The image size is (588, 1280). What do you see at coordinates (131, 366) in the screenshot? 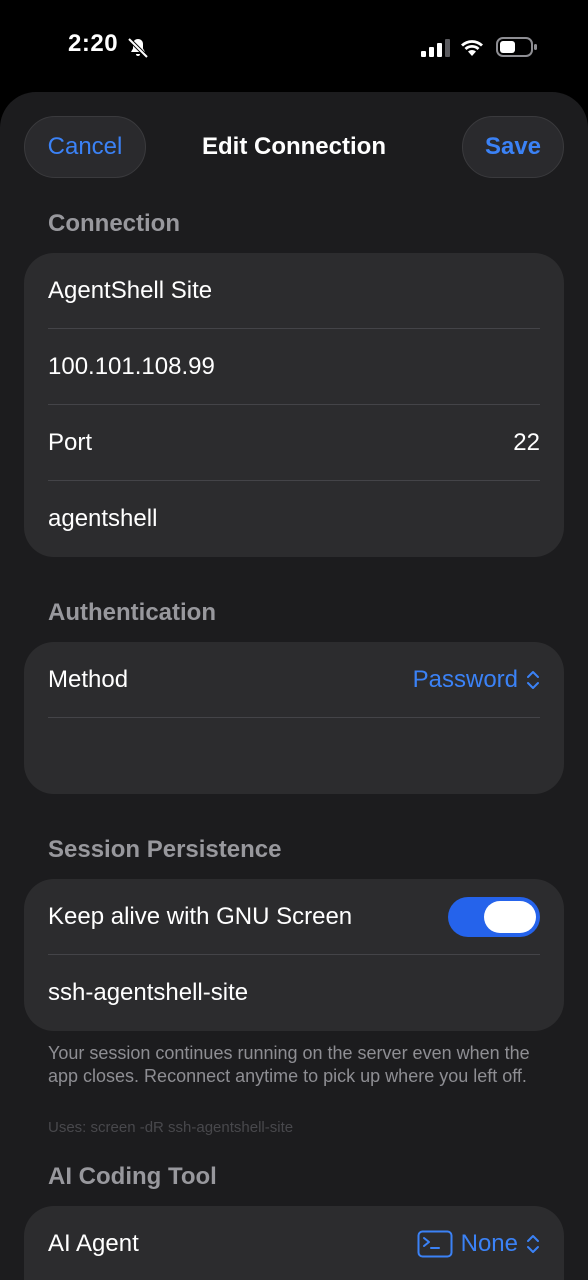
I see `host-value: 100.101.108.99` at bounding box center [131, 366].